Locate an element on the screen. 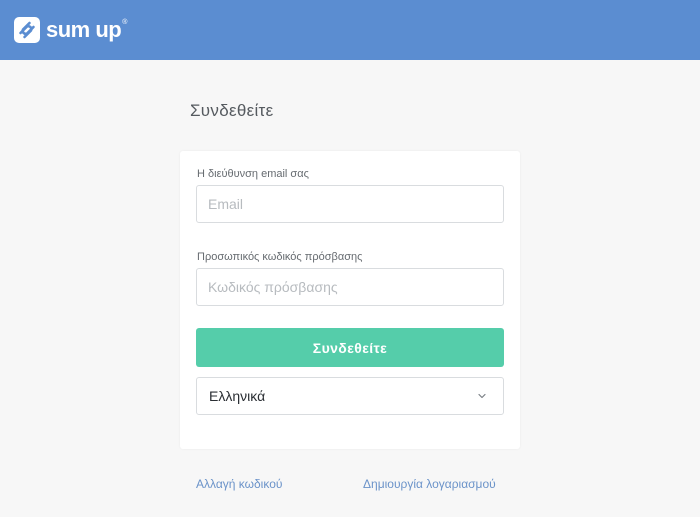  page-title: Συνδεθείτε is located at coordinates (232, 110).